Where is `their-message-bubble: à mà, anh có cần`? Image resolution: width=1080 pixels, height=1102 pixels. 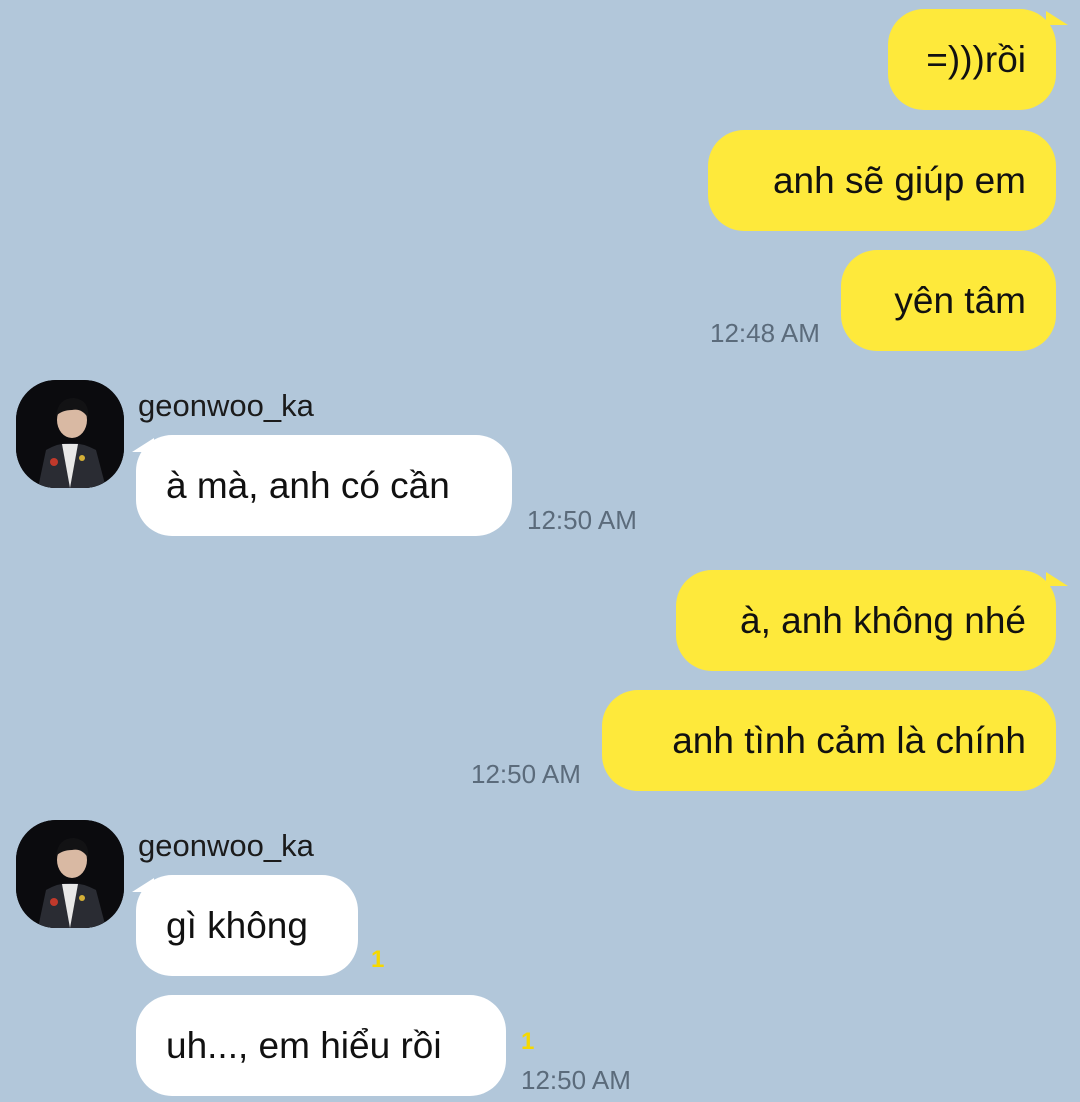
their-message-bubble: à mà, anh có cần is located at coordinates (324, 485).